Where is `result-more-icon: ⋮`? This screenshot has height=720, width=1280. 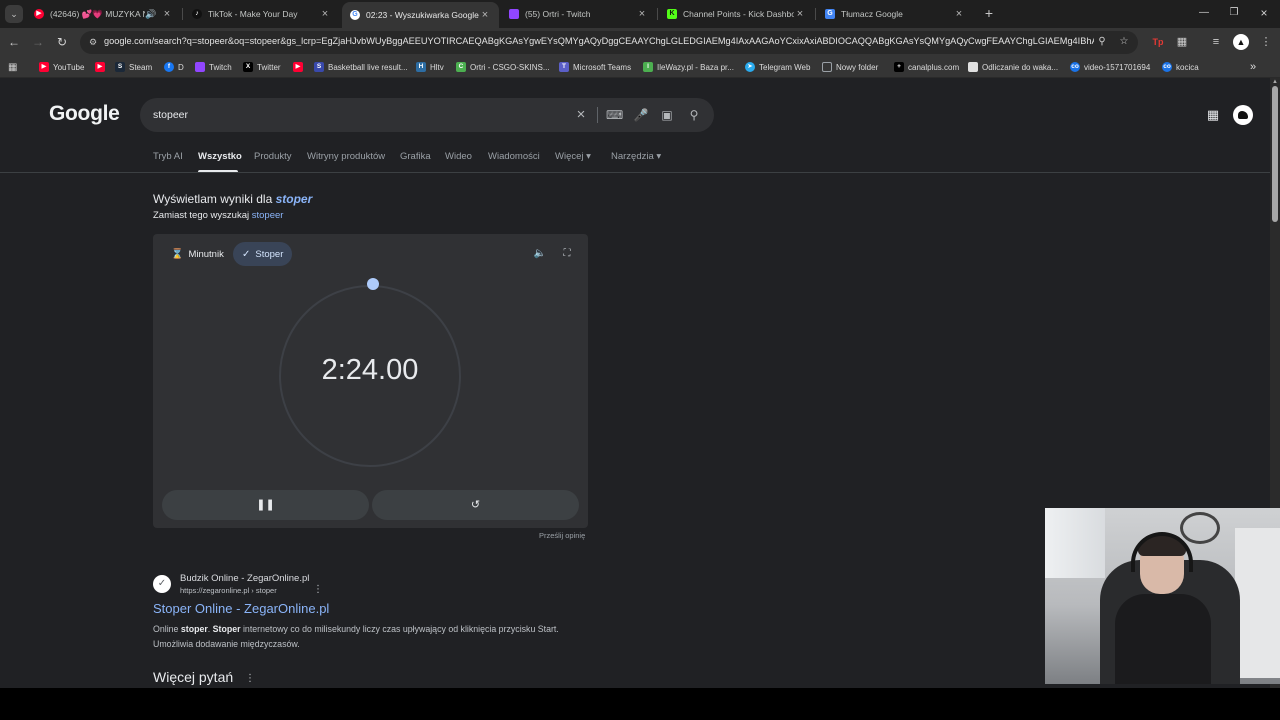
result-more-icon: ⋮ is located at coordinates (318, 590).